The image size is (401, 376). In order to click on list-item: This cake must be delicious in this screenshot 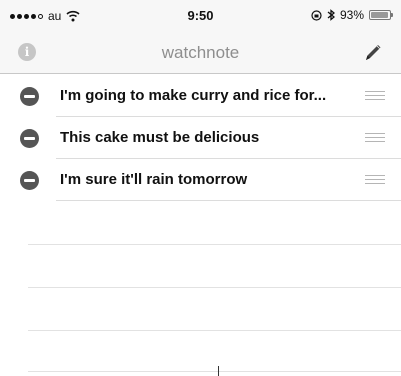, I will do `click(200, 138)`.